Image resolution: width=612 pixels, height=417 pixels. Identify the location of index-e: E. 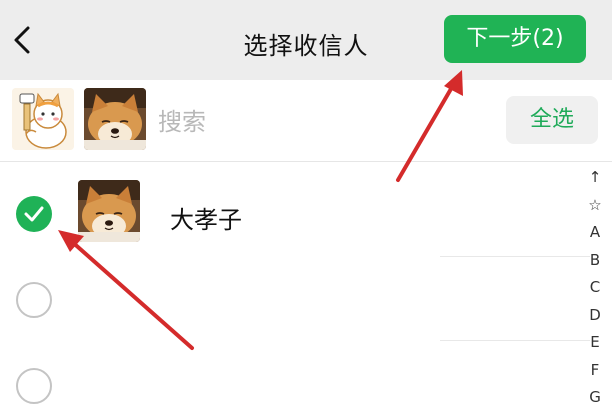
(595, 343).